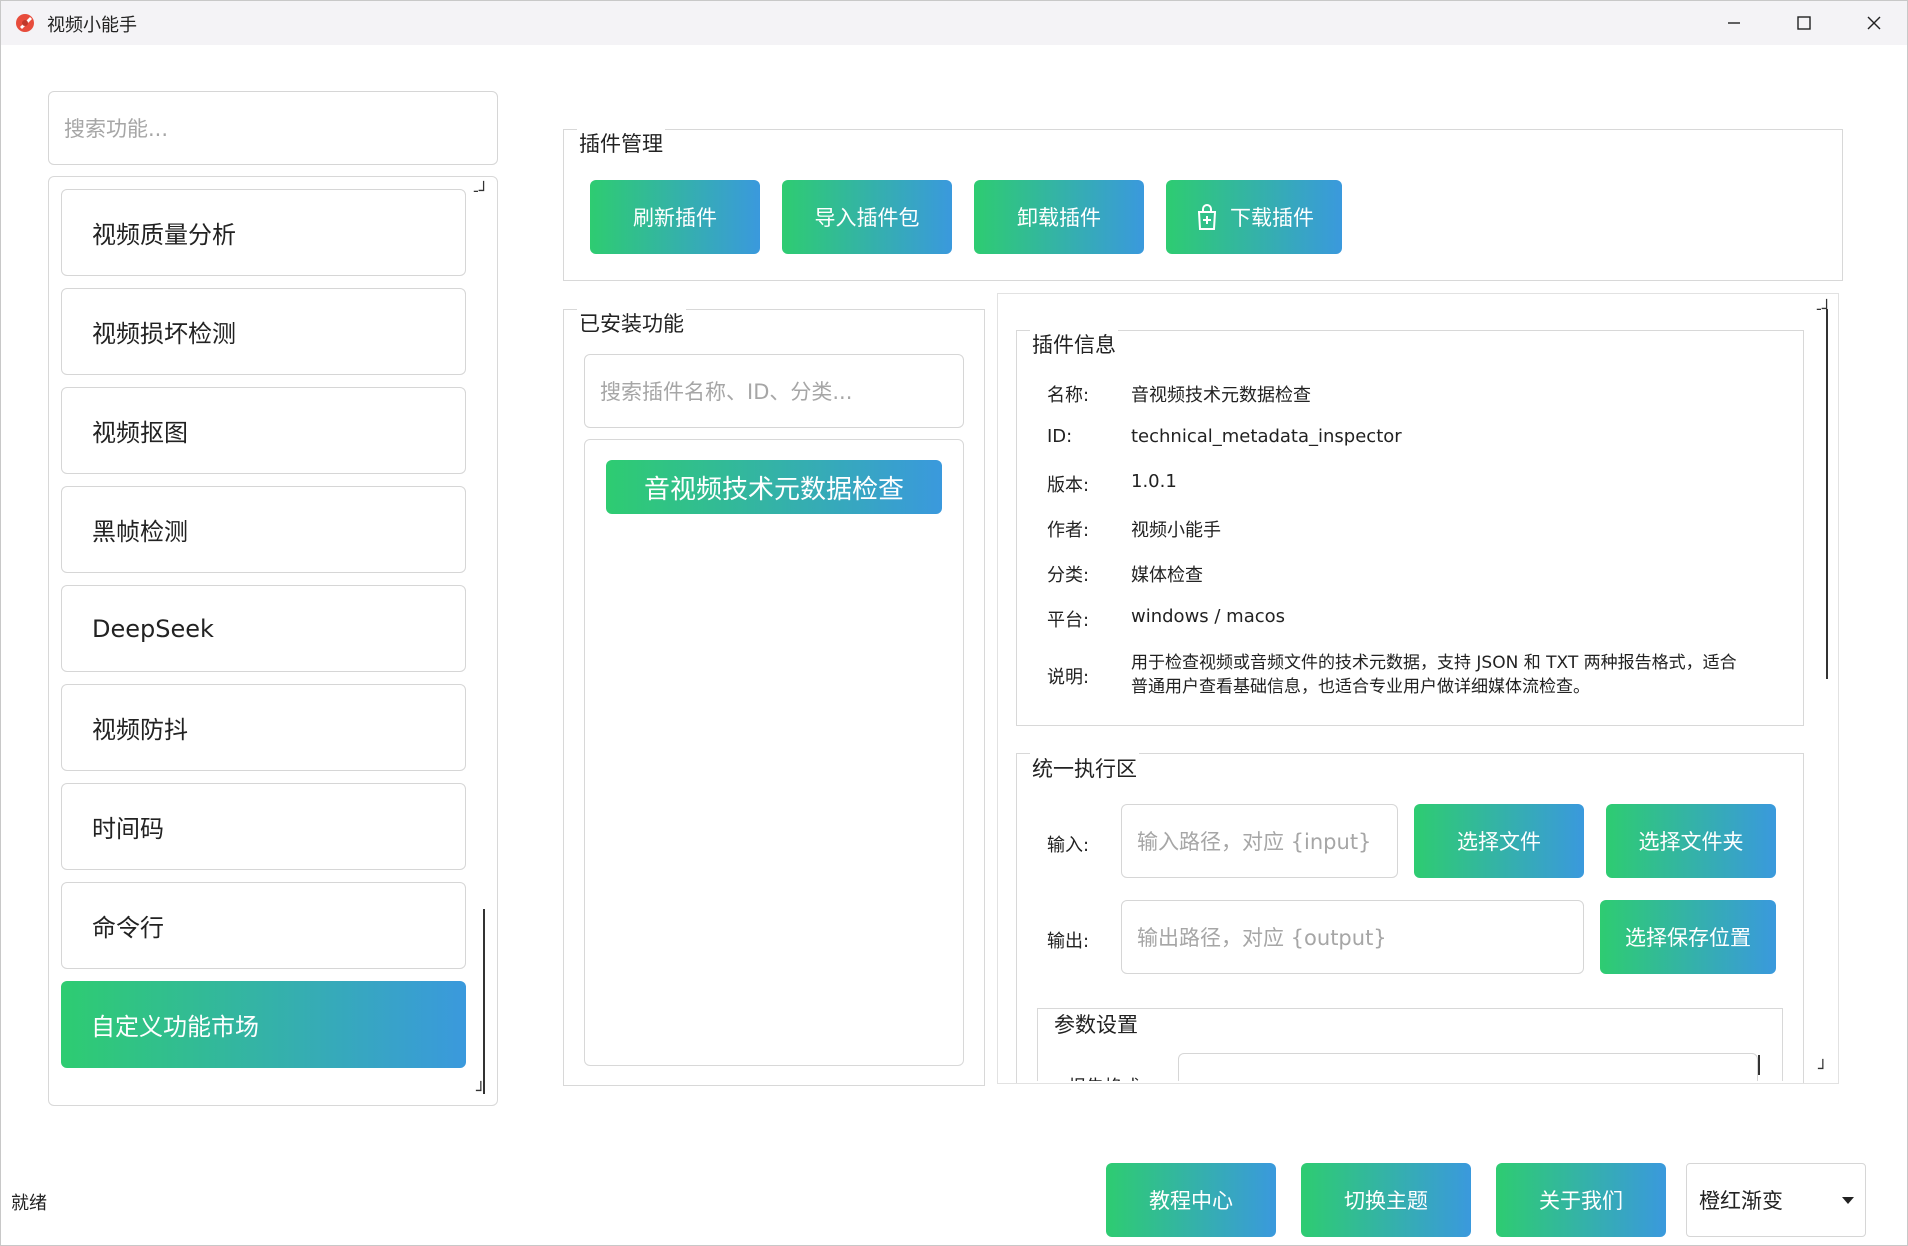 The image size is (1908, 1246). I want to click on params-scrollbar, so click(1759, 1065).